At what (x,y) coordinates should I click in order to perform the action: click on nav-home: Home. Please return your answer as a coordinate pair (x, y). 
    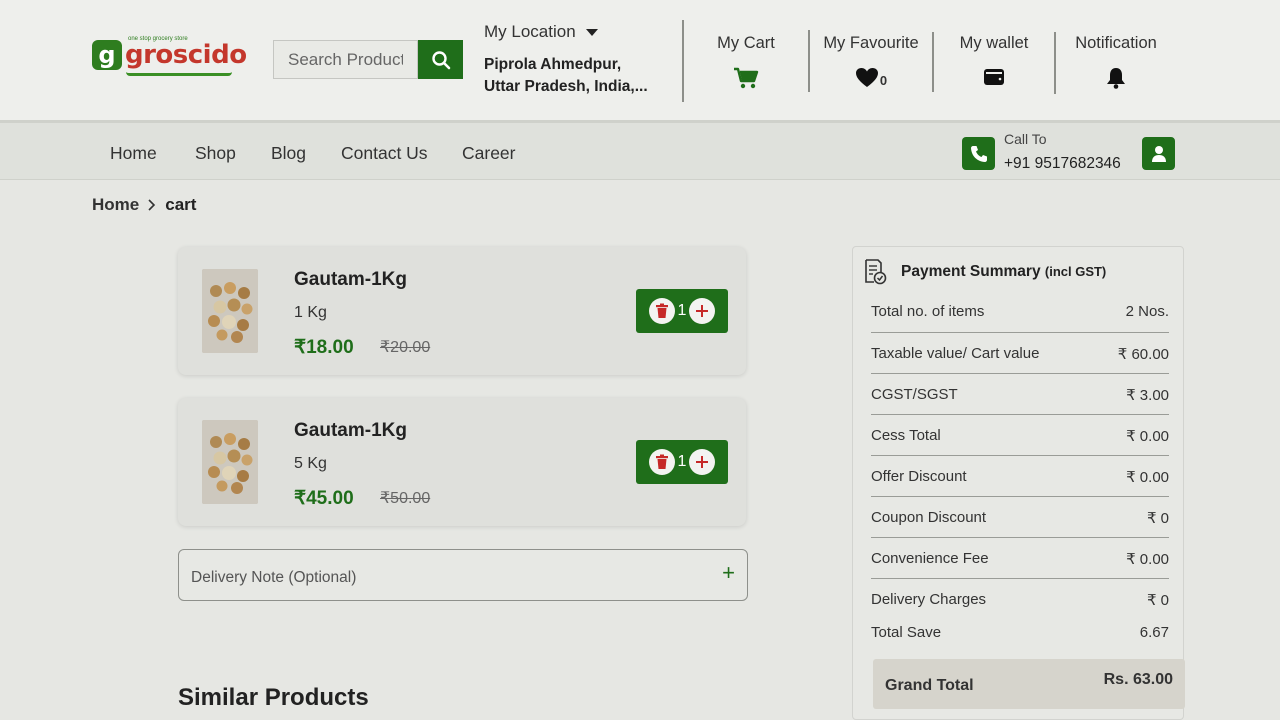
    Looking at the image, I should click on (133, 153).